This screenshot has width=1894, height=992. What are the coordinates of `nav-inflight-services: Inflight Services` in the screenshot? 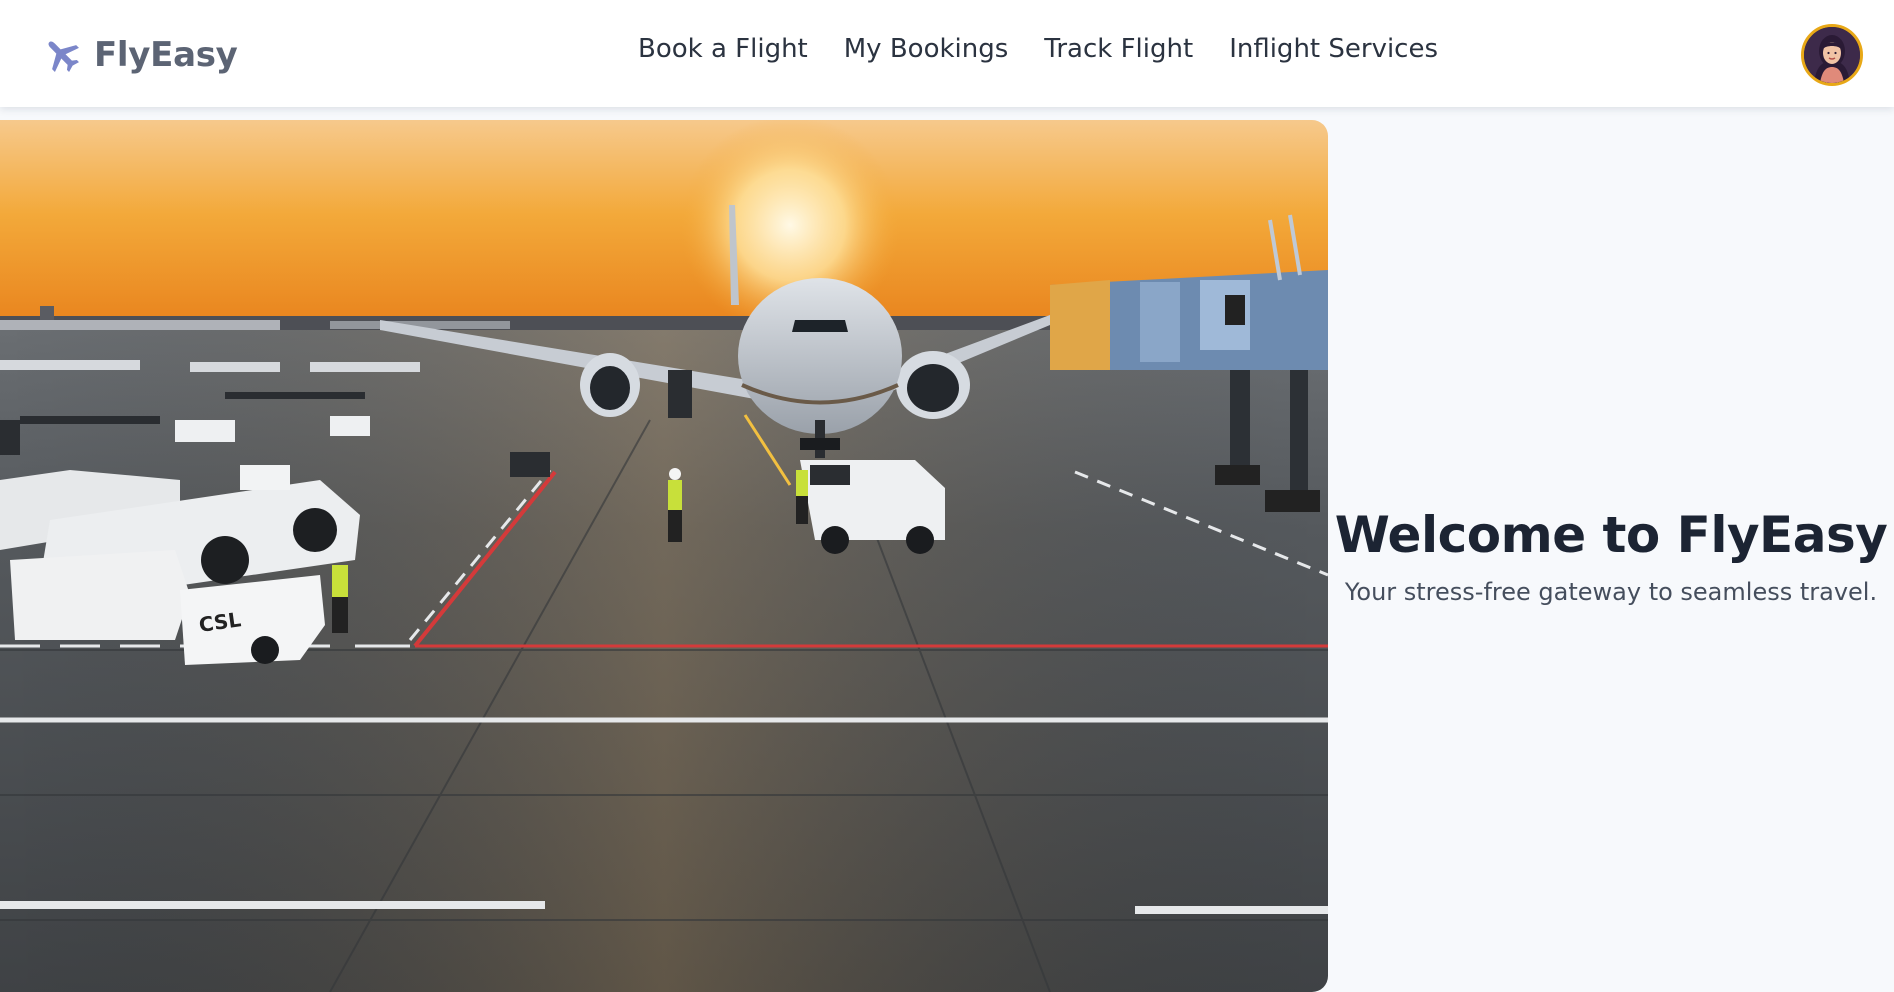 It's located at (1333, 49).